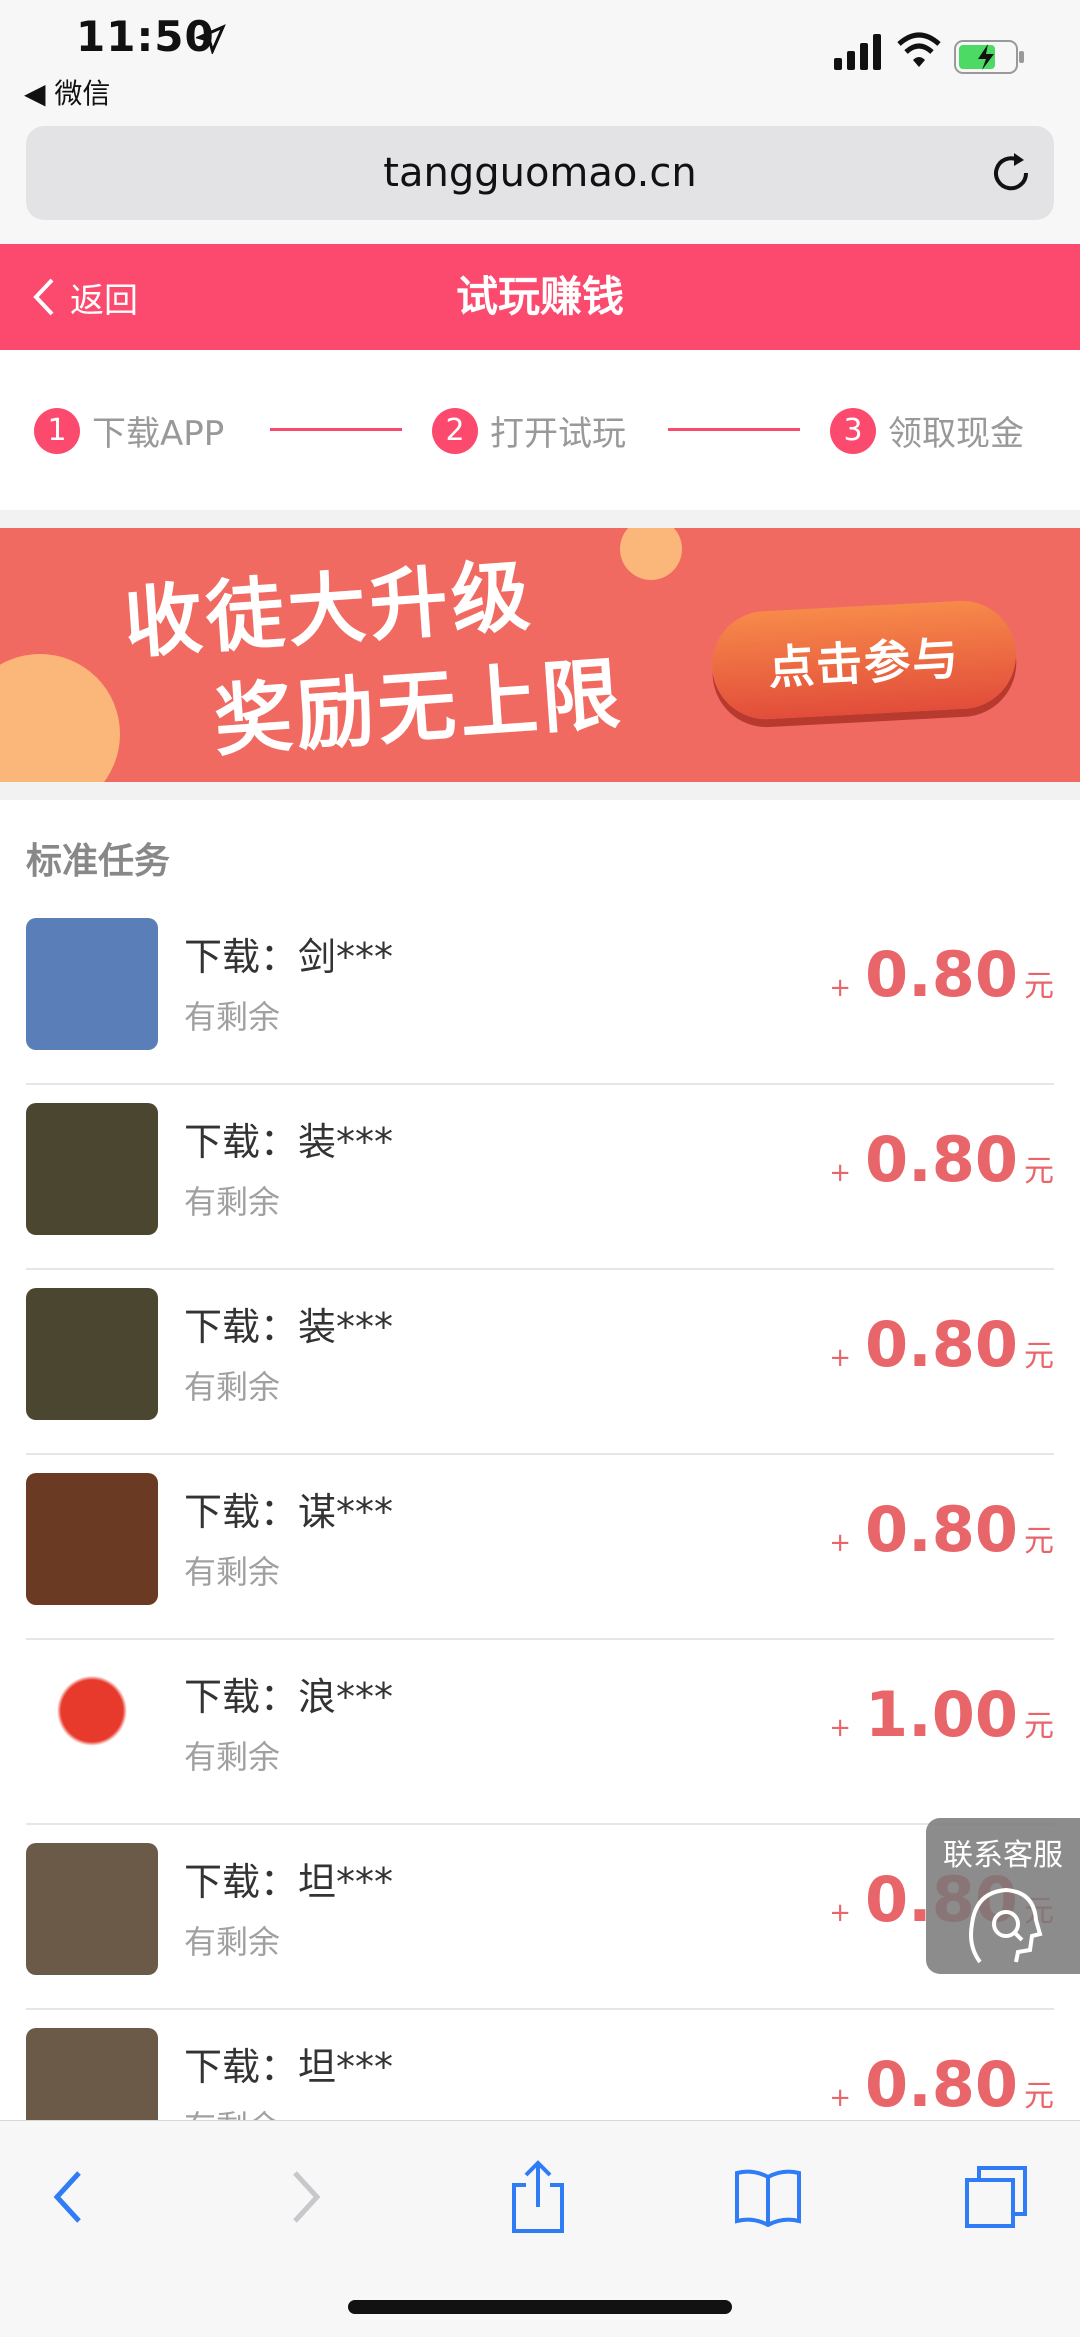  Describe the element at coordinates (67, 92) in the screenshot. I see `back-to-wechat-link: ◀ 微信` at that location.